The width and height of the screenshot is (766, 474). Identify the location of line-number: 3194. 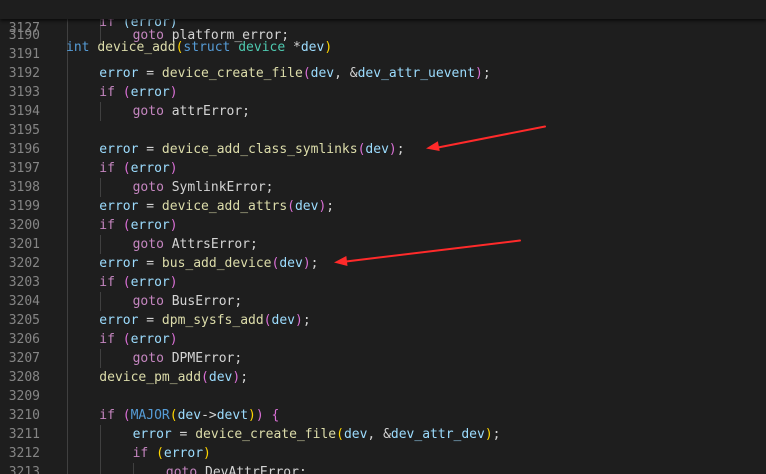
(24, 111).